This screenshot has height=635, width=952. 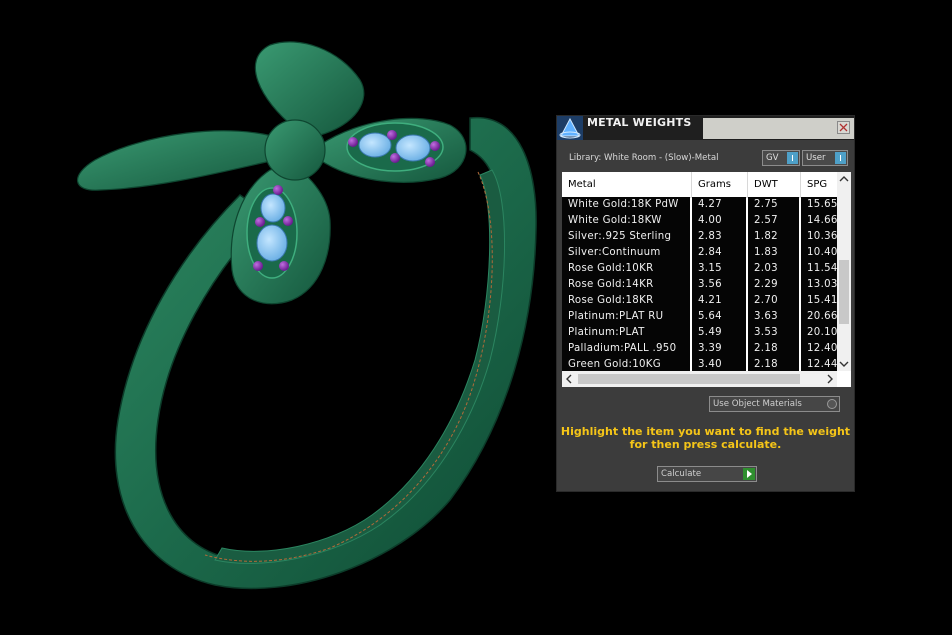 I want to click on table-row: White Gold:18K PdW 4.27 2.75 15.65, so click(x=699, y=205).